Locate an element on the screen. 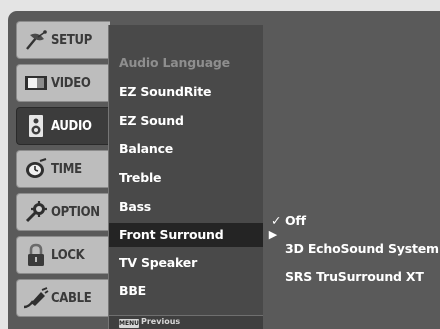  menu-item-front-surround: Front Surround ▶ is located at coordinates (193, 235).